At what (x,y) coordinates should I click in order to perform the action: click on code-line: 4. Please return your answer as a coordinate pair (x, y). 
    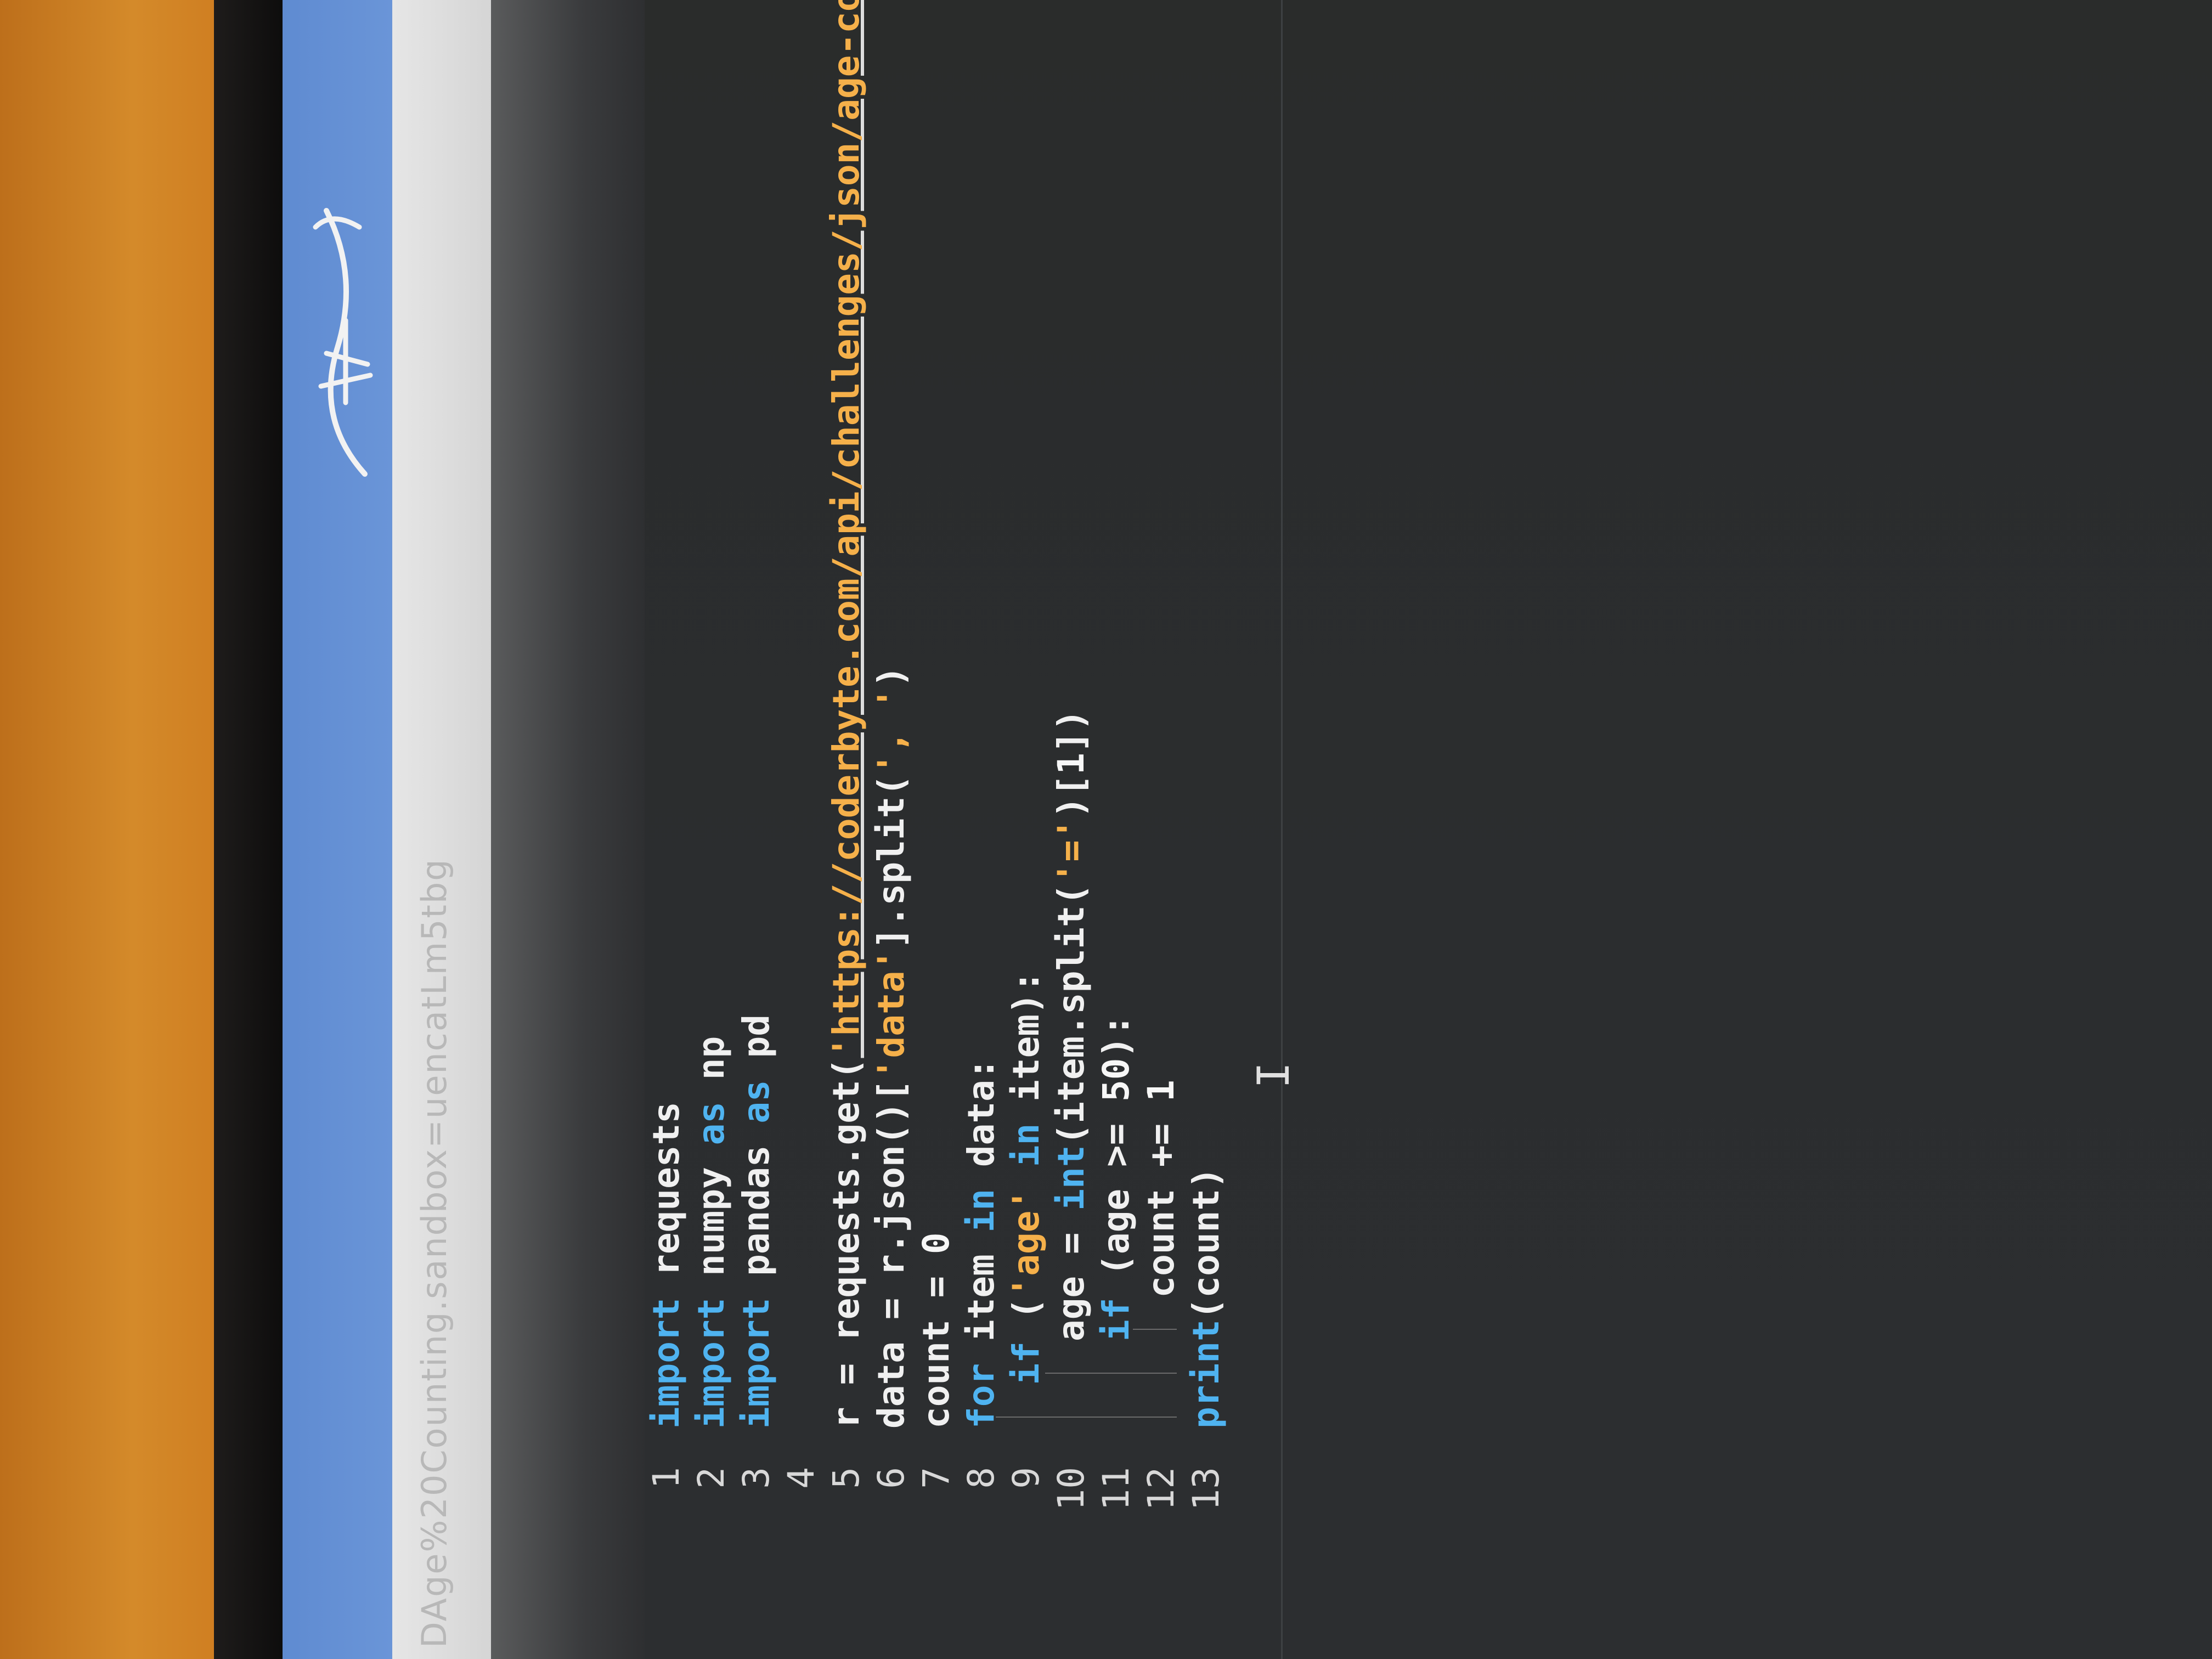
    Looking at the image, I should click on (801, 830).